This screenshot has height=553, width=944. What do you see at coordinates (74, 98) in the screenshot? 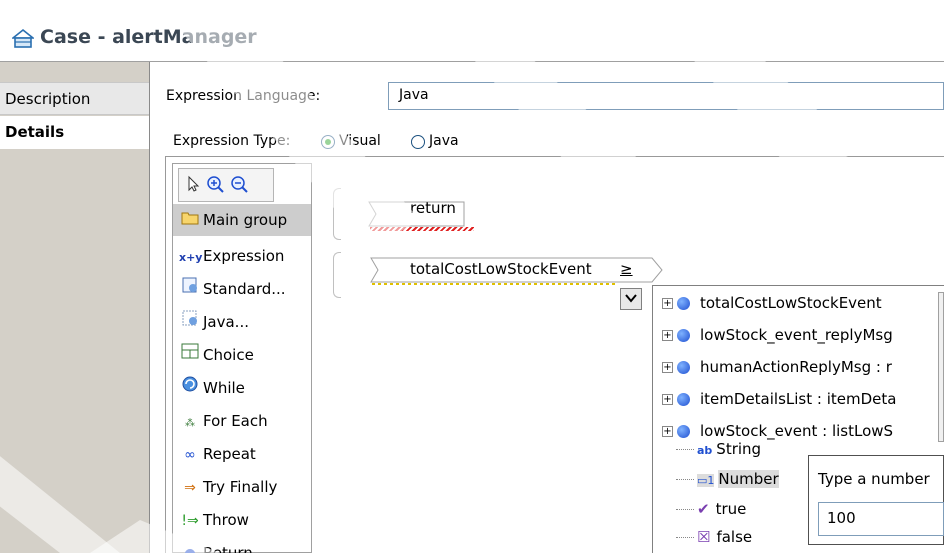
I see `tab-description: Description` at bounding box center [74, 98].